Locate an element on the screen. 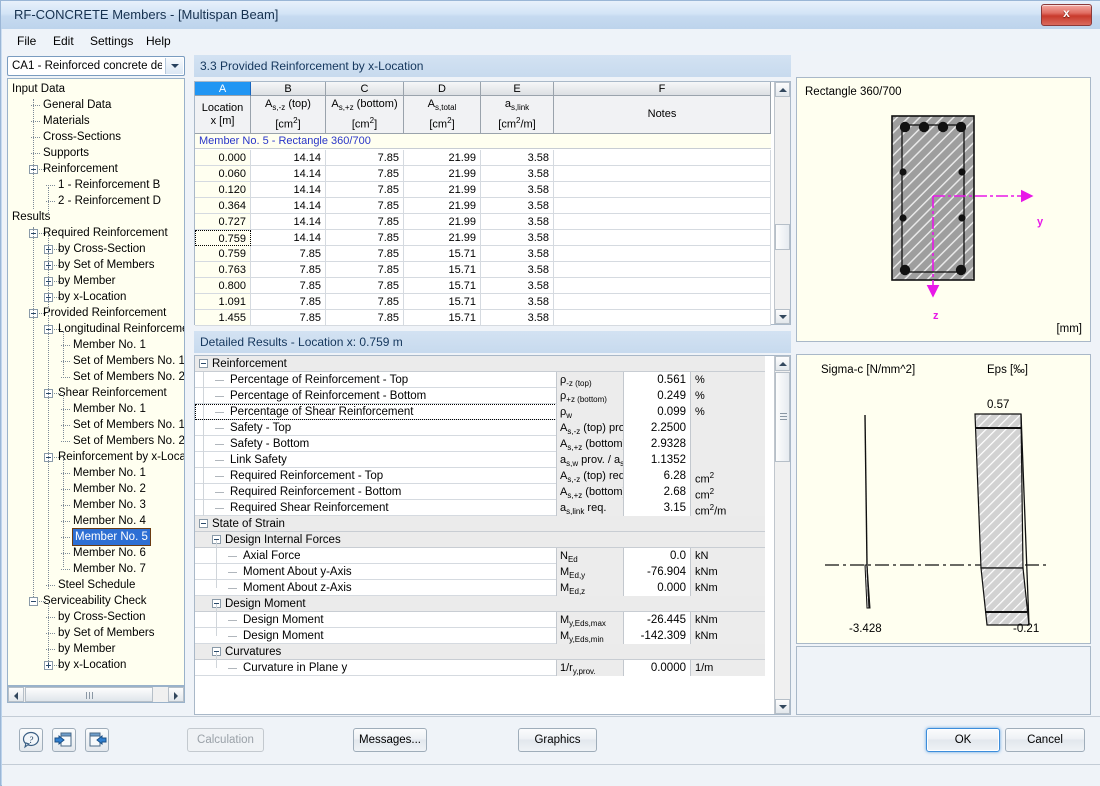 The width and height of the screenshot is (1100, 786). next-button is located at coordinates (97, 740).